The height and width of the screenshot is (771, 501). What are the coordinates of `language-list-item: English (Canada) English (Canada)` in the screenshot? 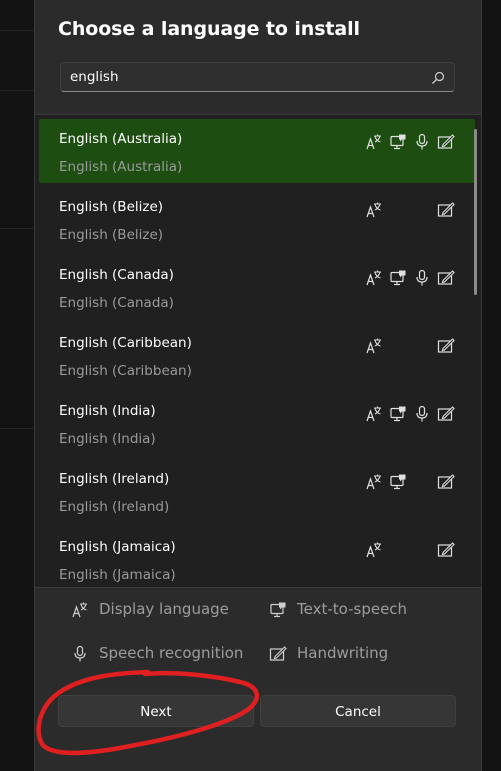 It's located at (257, 287).